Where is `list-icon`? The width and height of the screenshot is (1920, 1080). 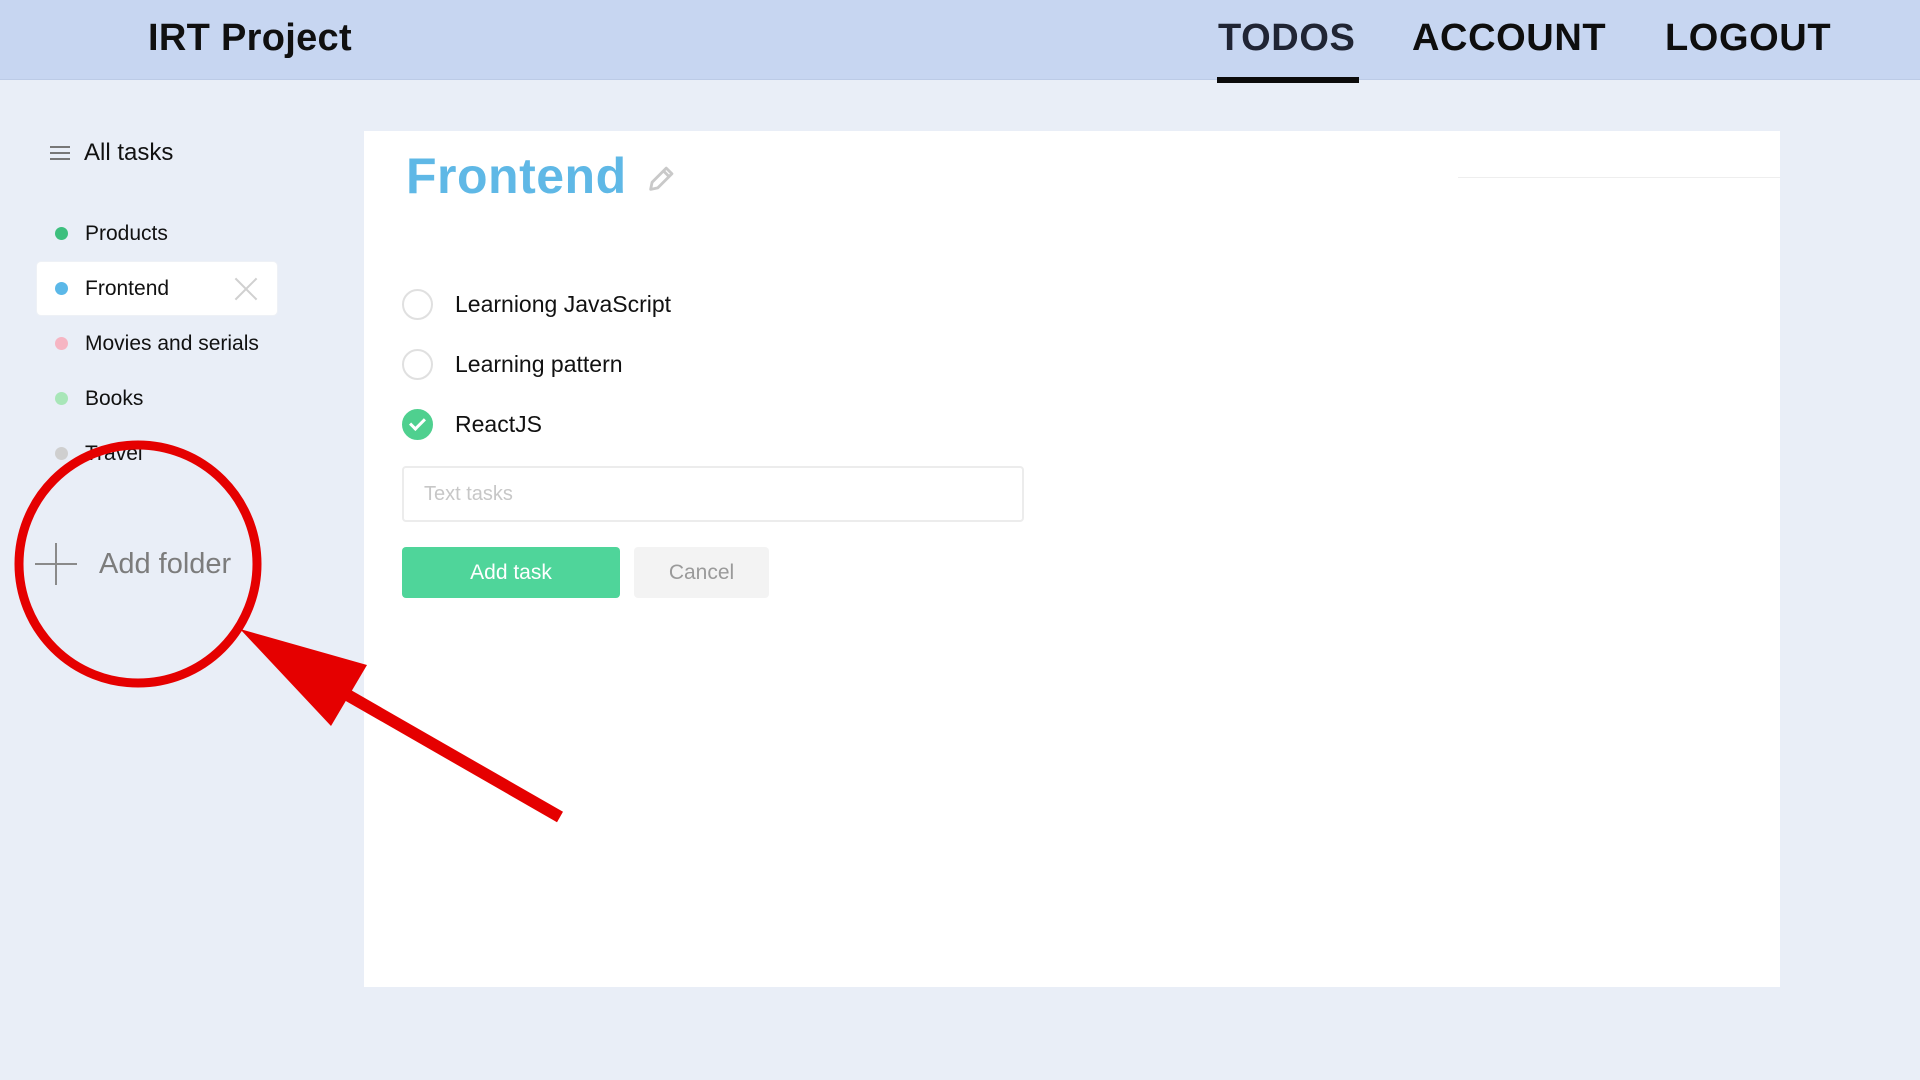 list-icon is located at coordinates (60, 153).